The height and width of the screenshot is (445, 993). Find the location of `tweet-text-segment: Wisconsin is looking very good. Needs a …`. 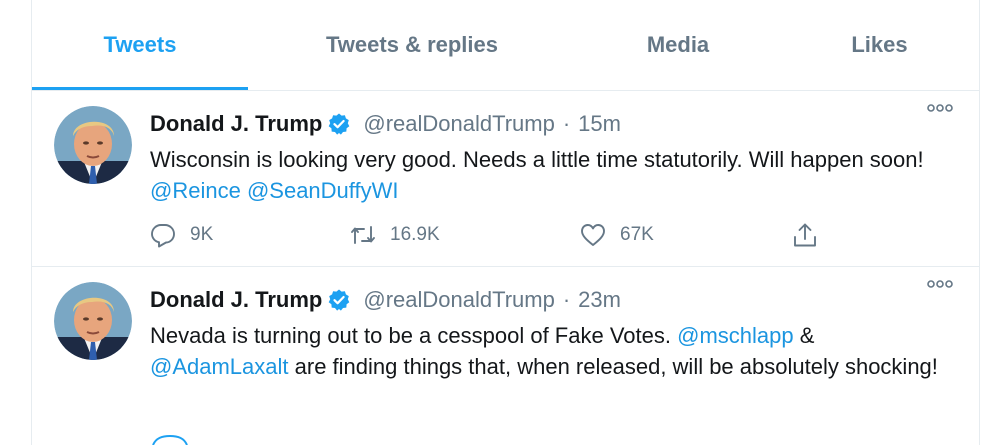

tweet-text-segment: Wisconsin is looking very good. Needs a … is located at coordinates (537, 159).